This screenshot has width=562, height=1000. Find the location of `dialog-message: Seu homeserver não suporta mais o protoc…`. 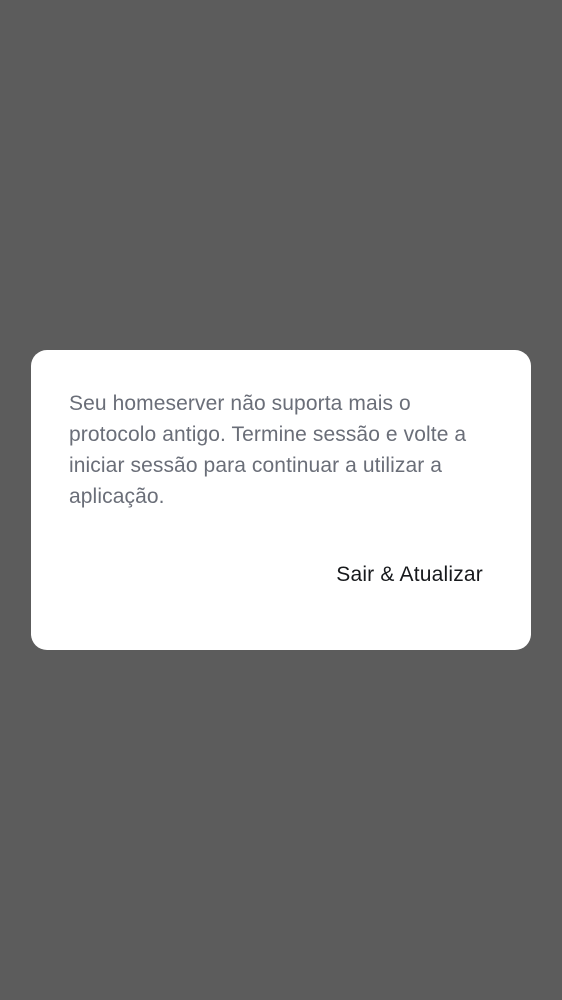

dialog-message: Seu homeserver não suporta mais o protoc… is located at coordinates (268, 450).